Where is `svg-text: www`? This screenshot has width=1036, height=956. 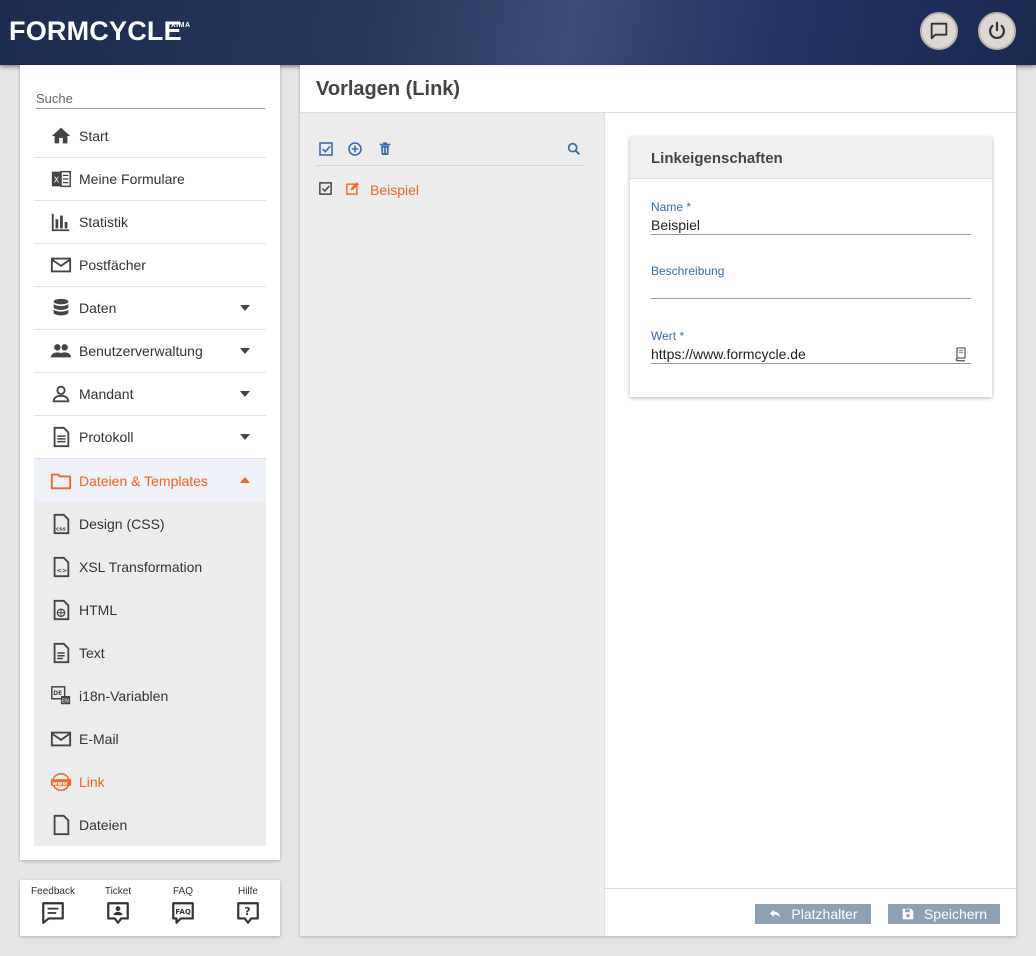 svg-text: www is located at coordinates (59, 783).